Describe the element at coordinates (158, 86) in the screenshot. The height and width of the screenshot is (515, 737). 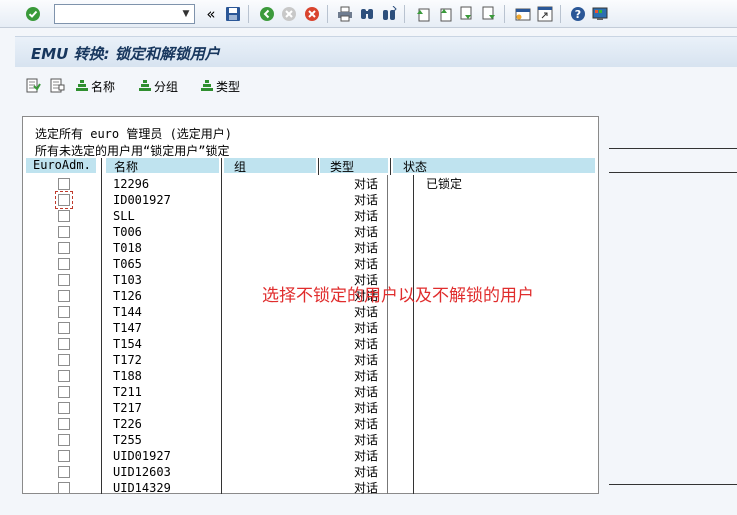
I see `sort-by-group-button: 分组` at that location.